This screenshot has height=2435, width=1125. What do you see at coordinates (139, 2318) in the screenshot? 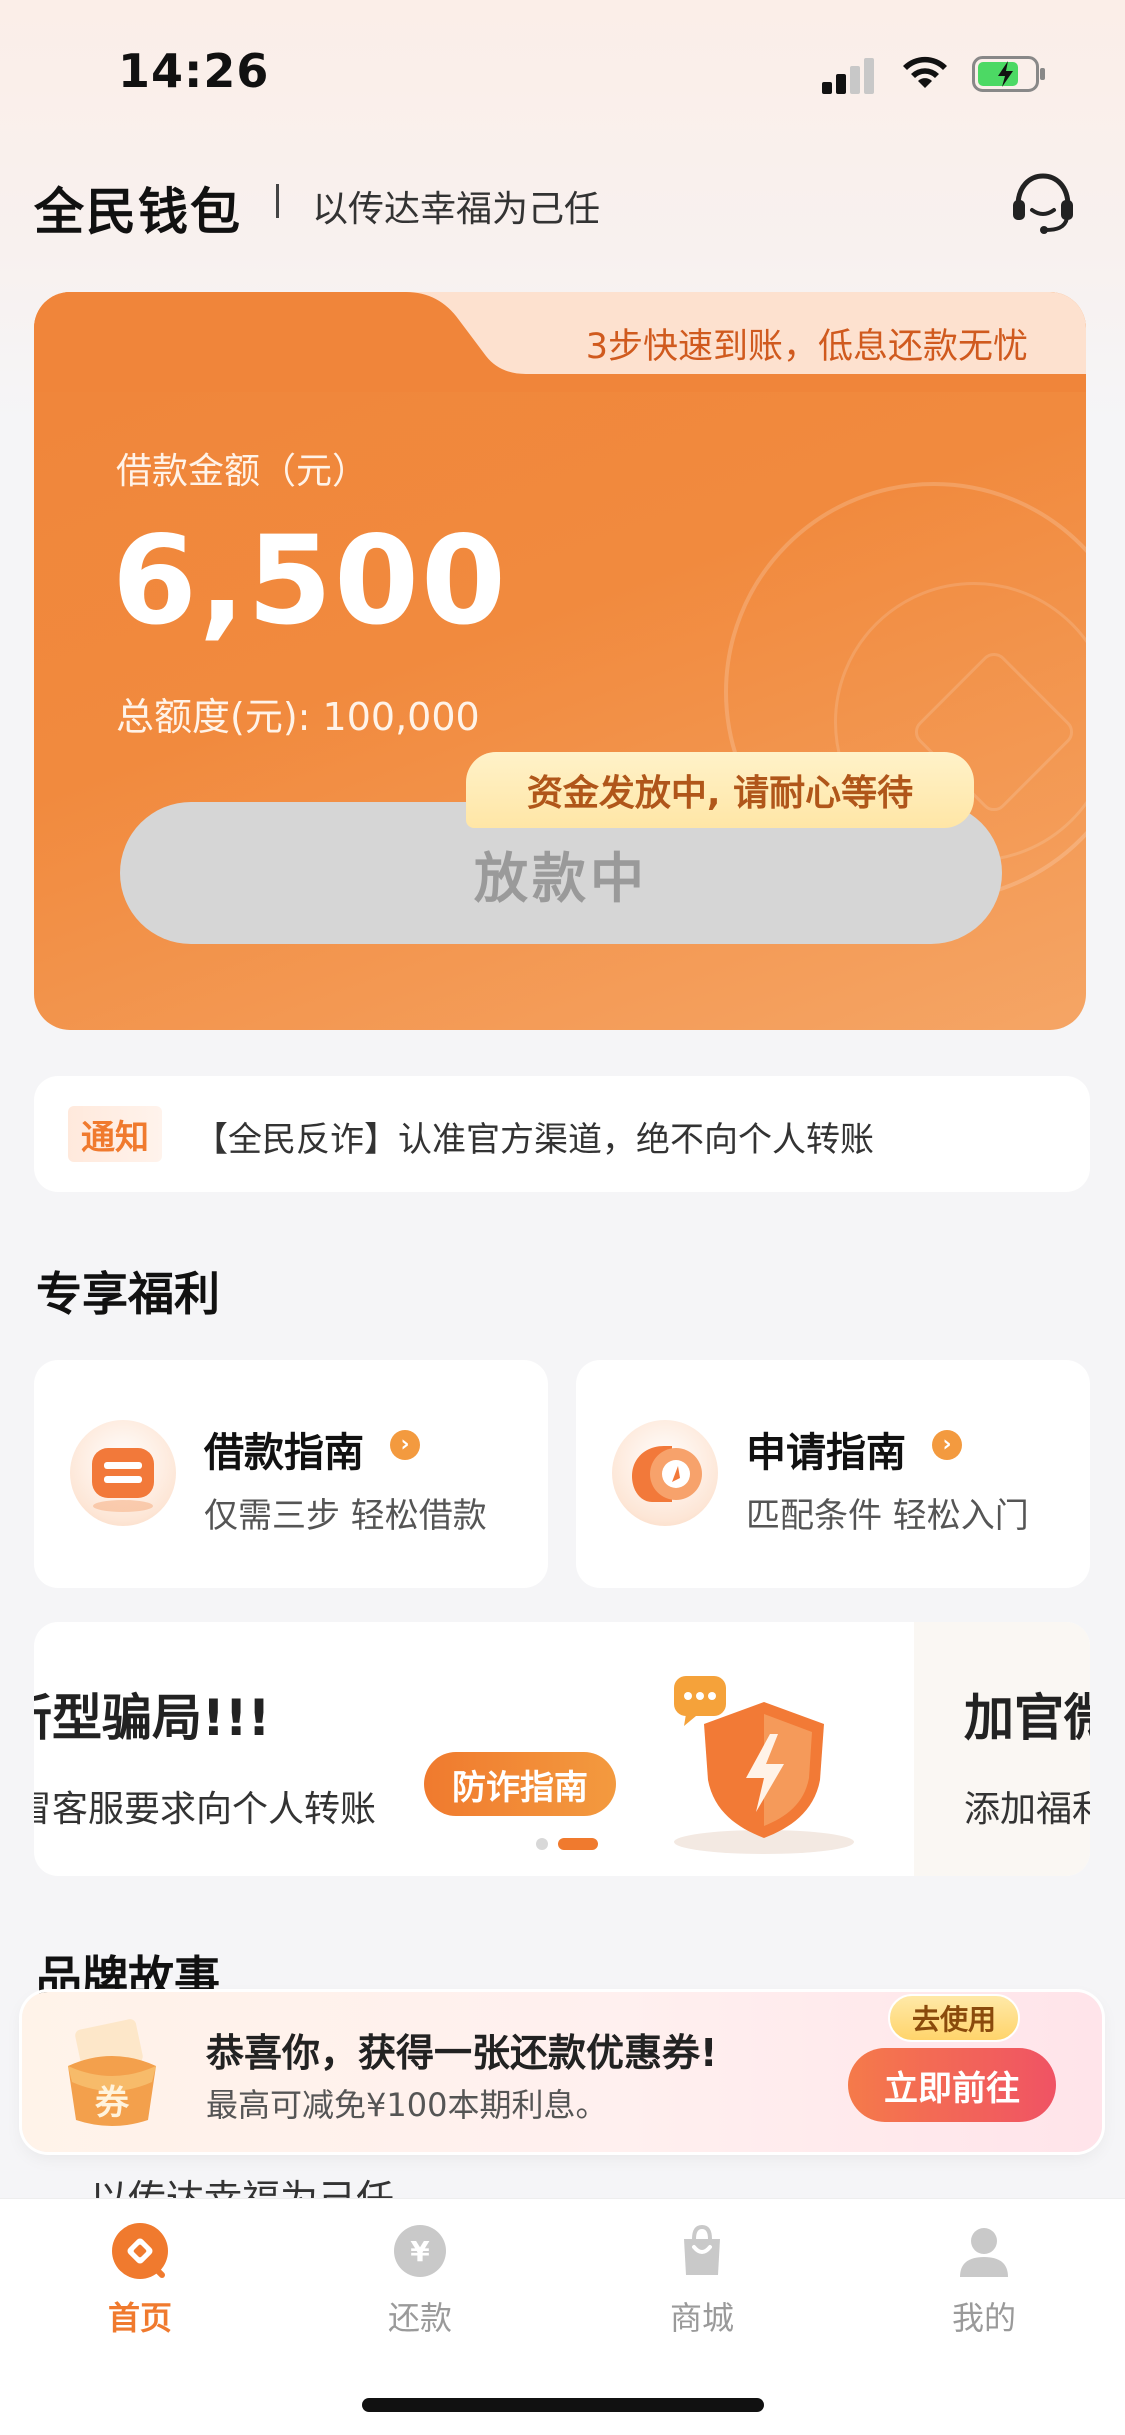
I see `tab-label: 首页` at bounding box center [139, 2318].